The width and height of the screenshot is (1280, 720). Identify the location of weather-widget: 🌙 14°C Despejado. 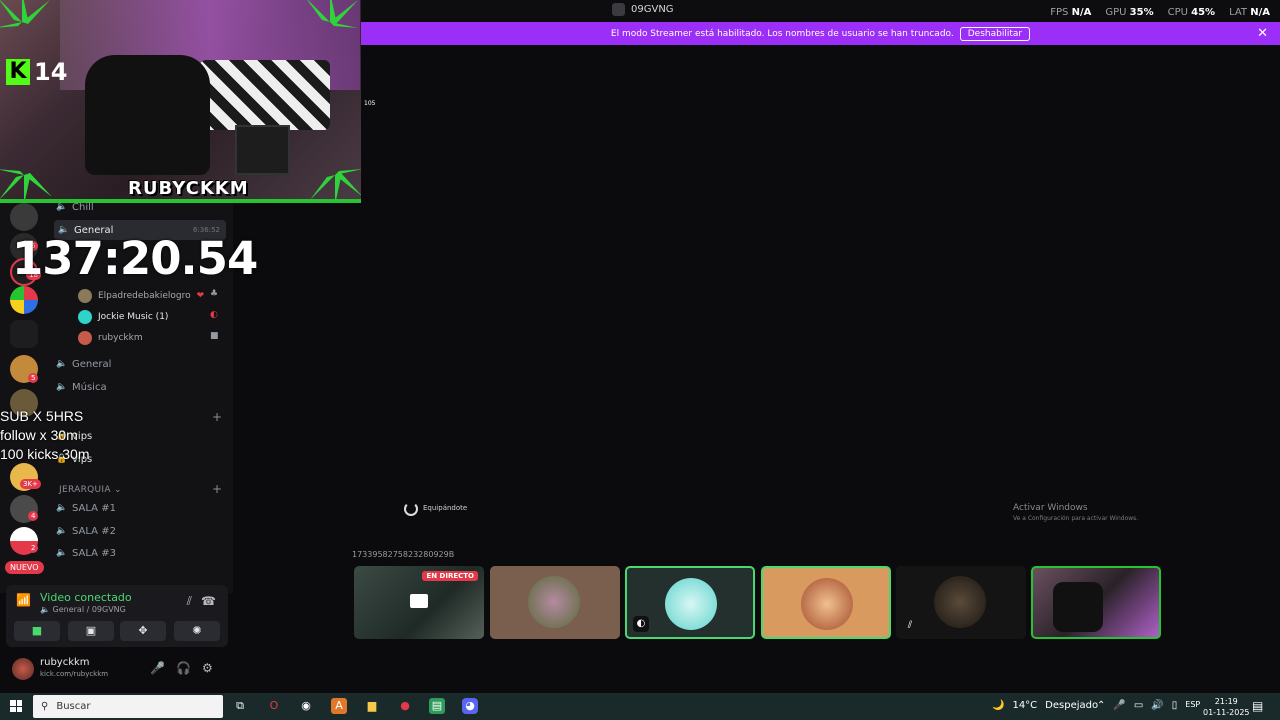
(1045, 705).